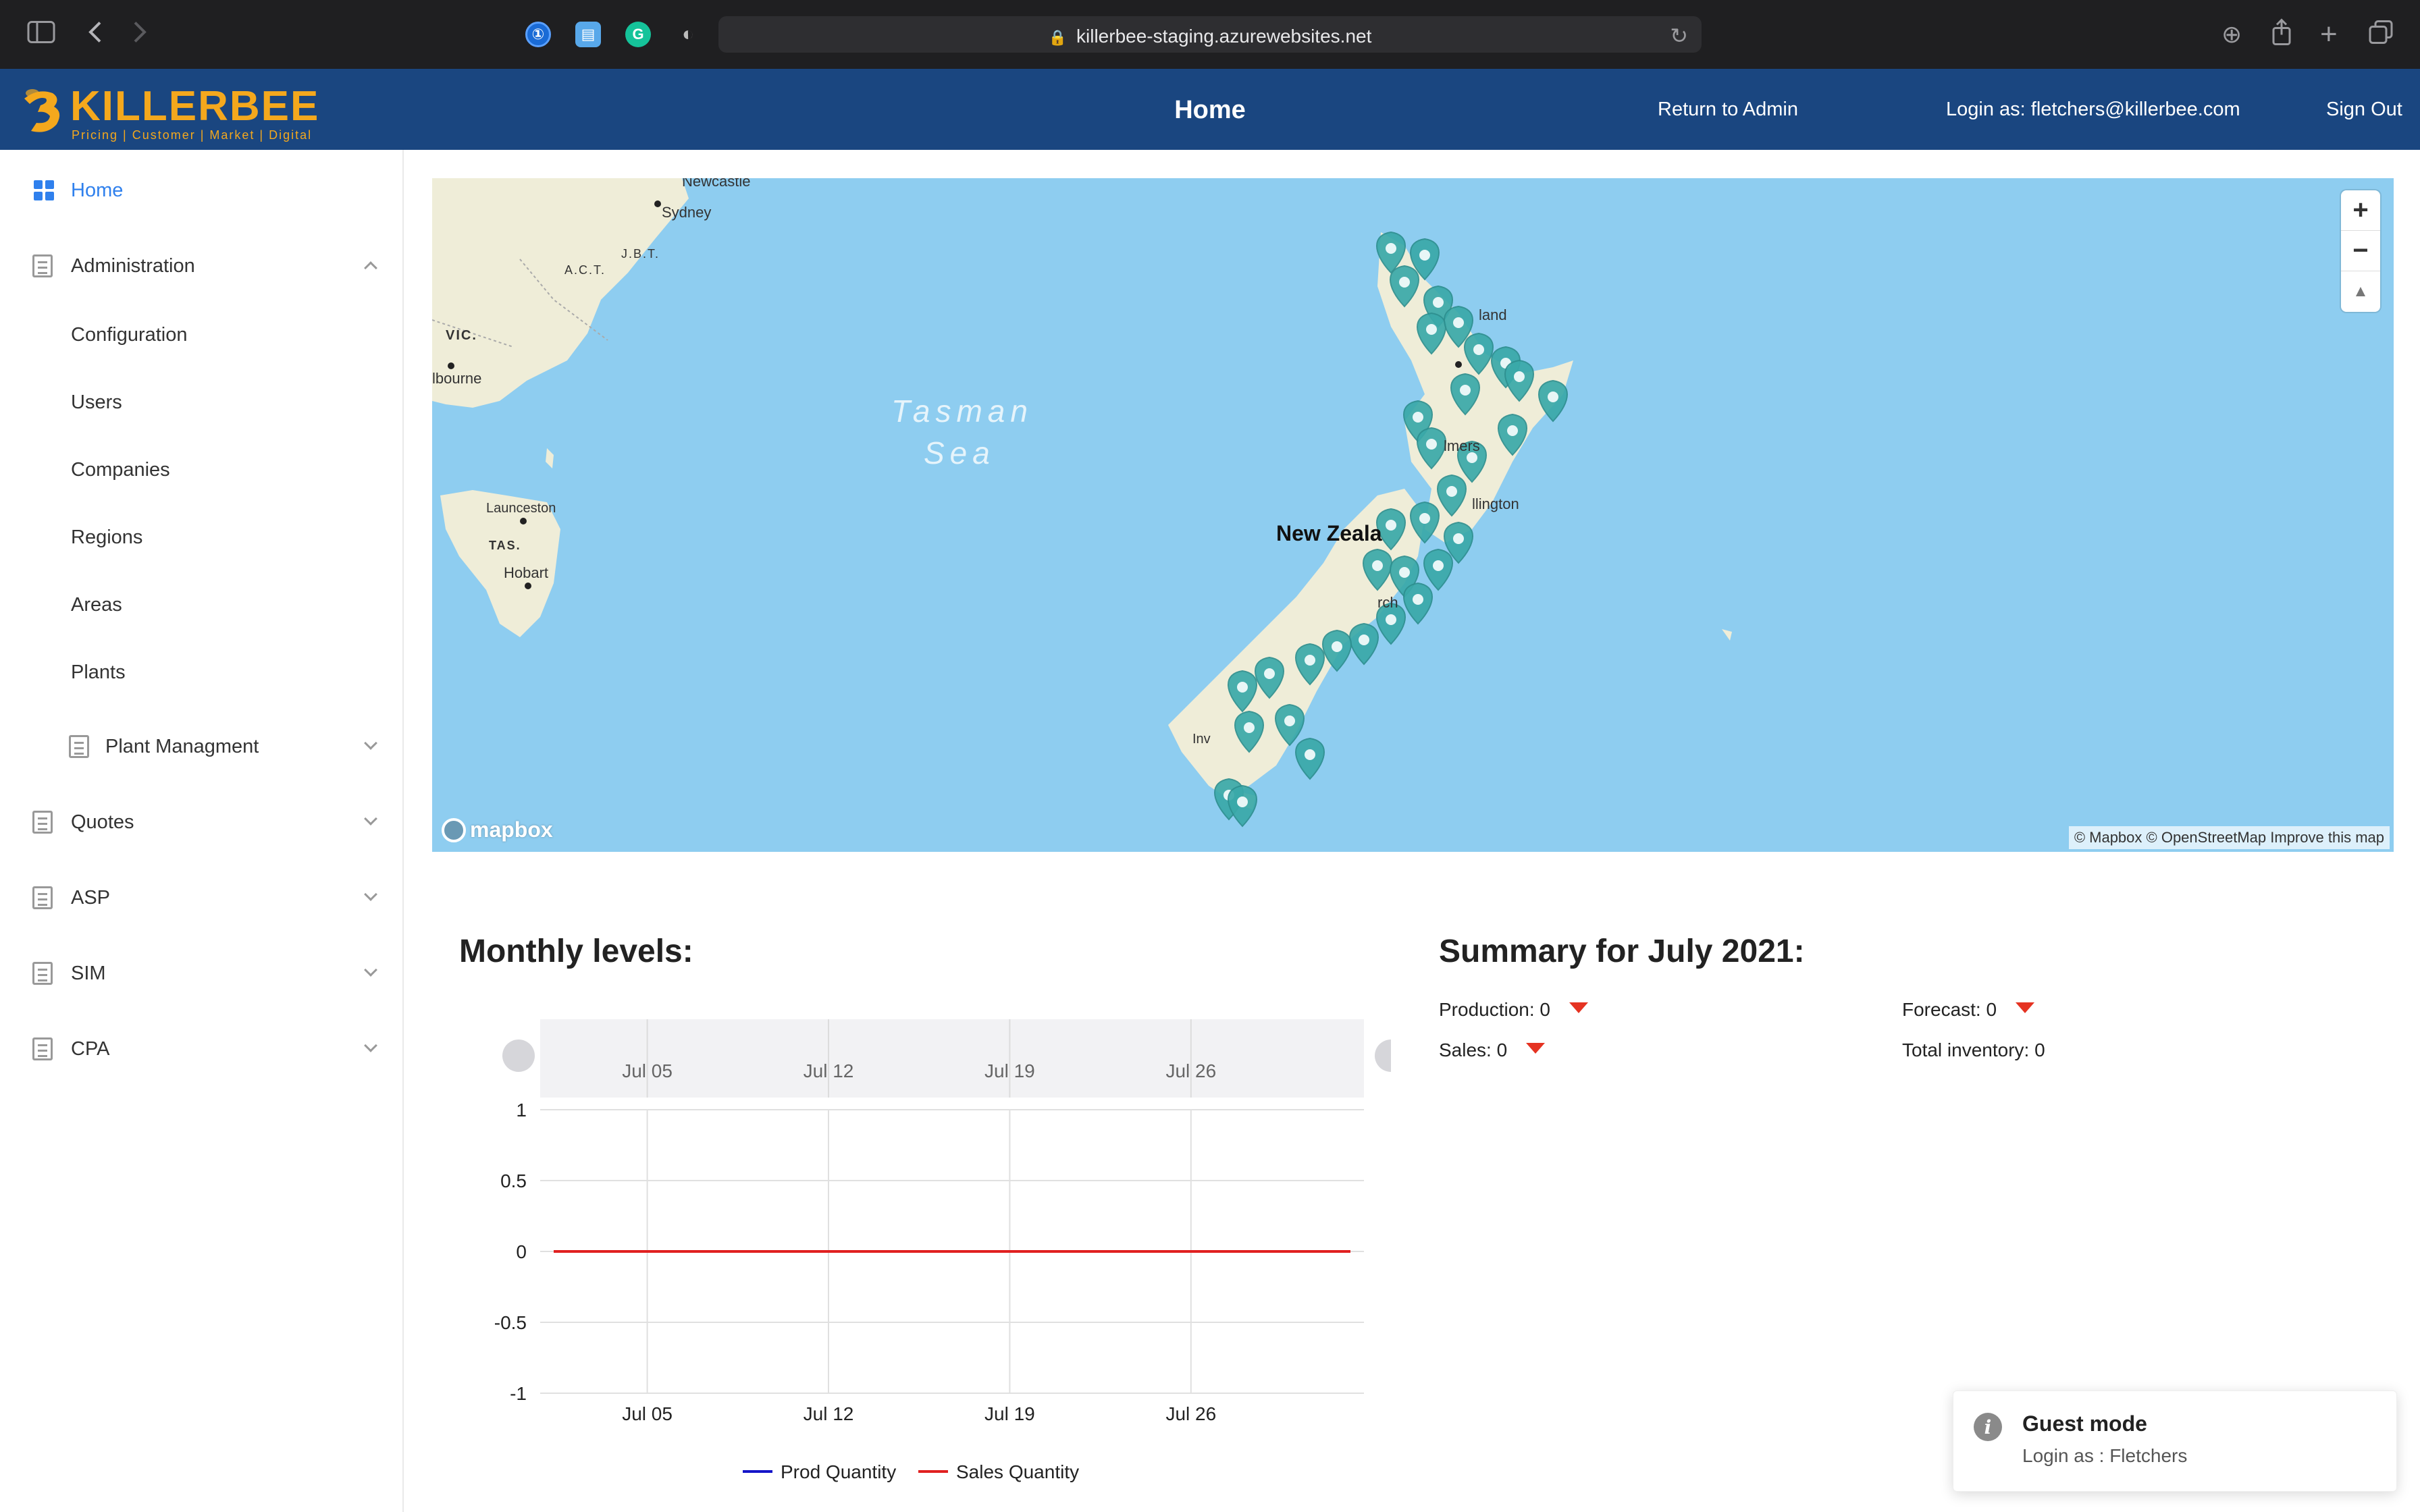 This screenshot has height=1512, width=2420. I want to click on mapbox-wordmark: mapbox, so click(511, 830).